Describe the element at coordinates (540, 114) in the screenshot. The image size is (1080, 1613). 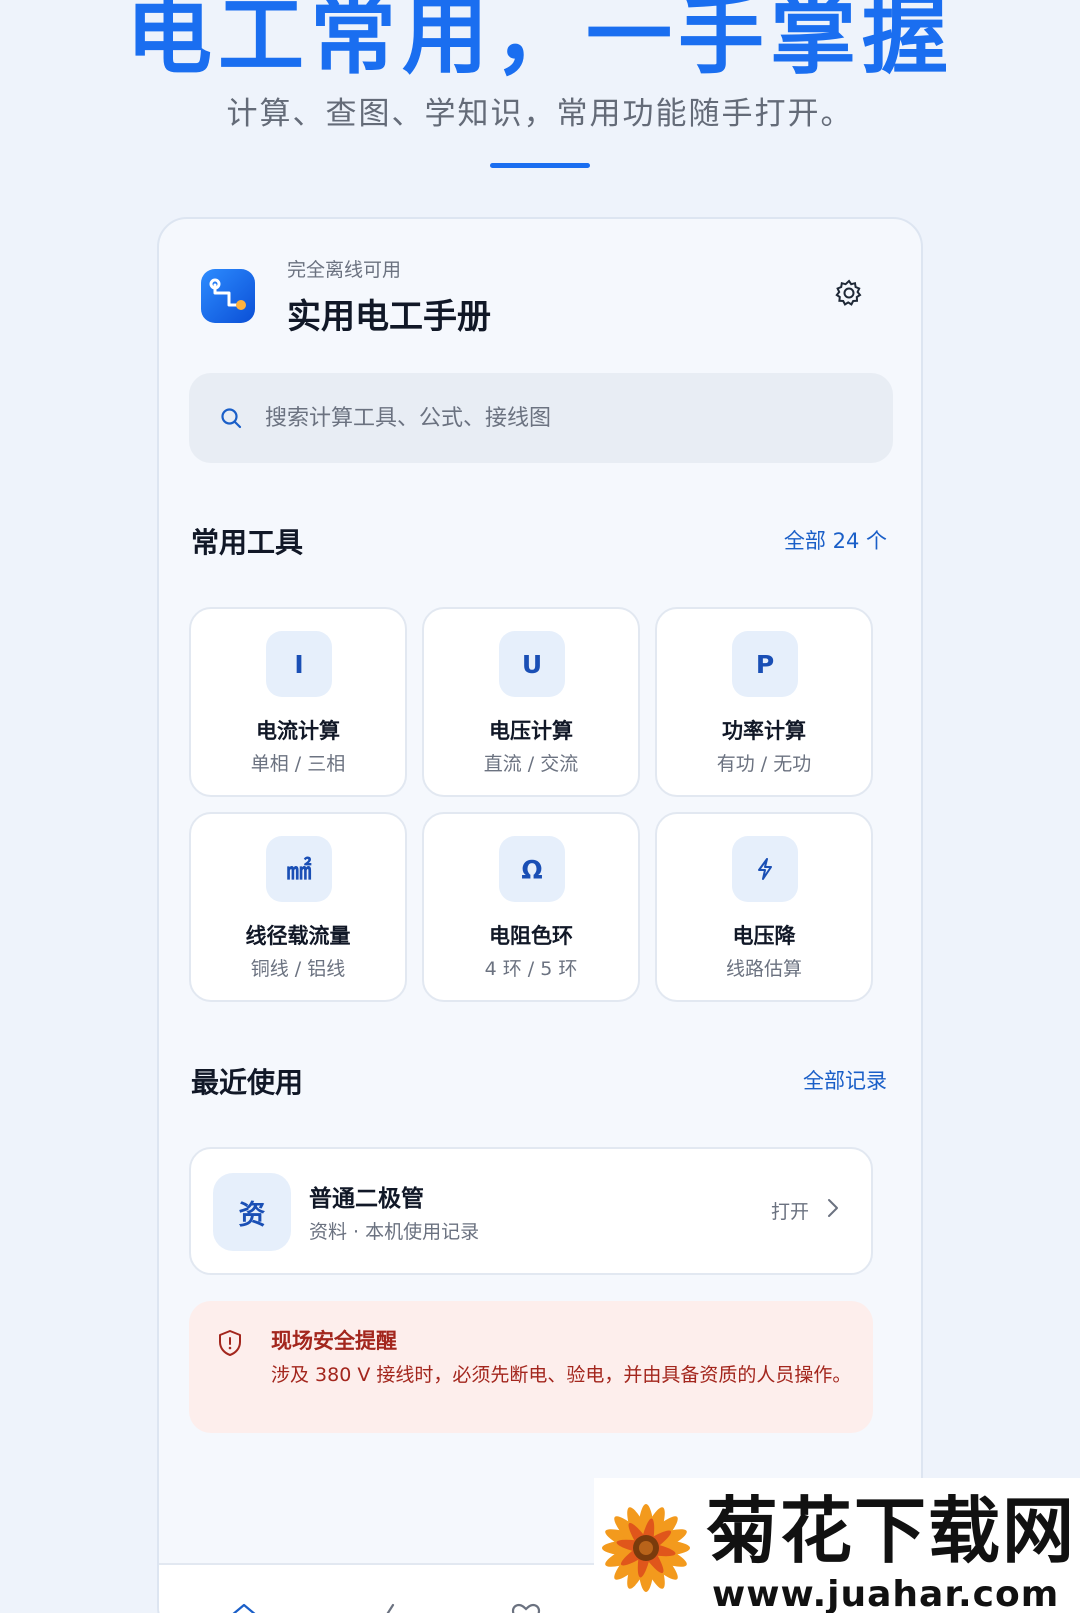
I see `hero-subtitle: 计算、查图、学知识，常用功能随手打开。` at that location.